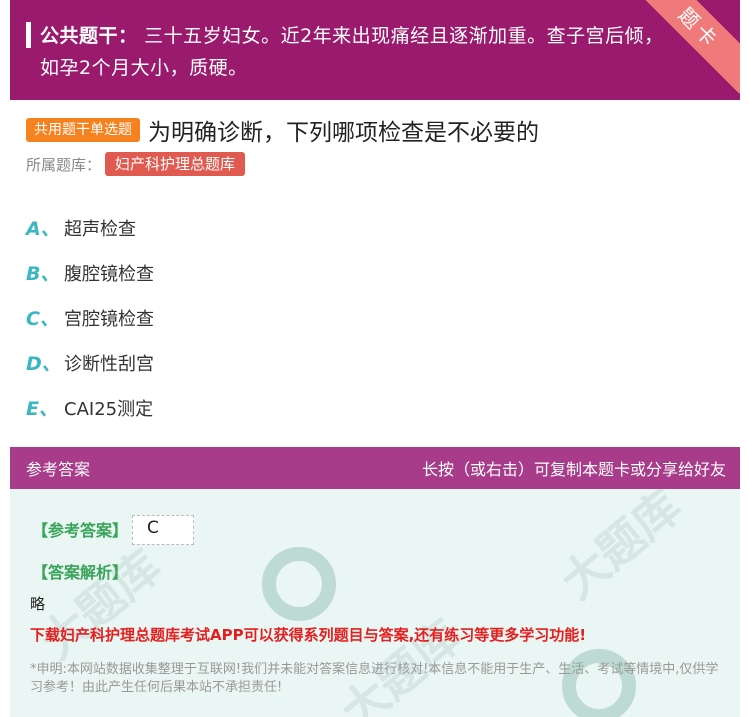  Describe the element at coordinates (80, 530) in the screenshot. I see `reference-answer-label: 【参考答案】` at that location.